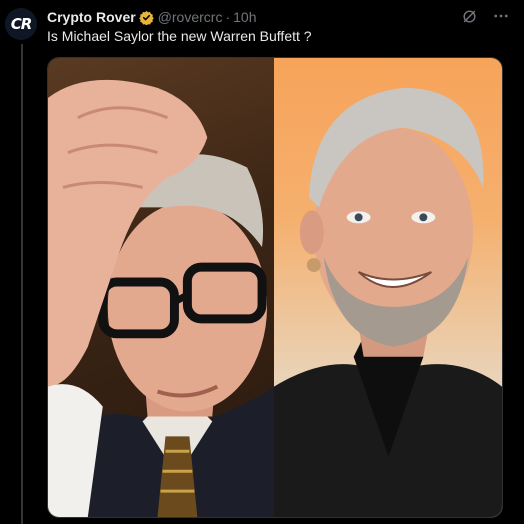  I want to click on tweet-header: Crypto Rover @rovercrc · 10h, so click(152, 17).